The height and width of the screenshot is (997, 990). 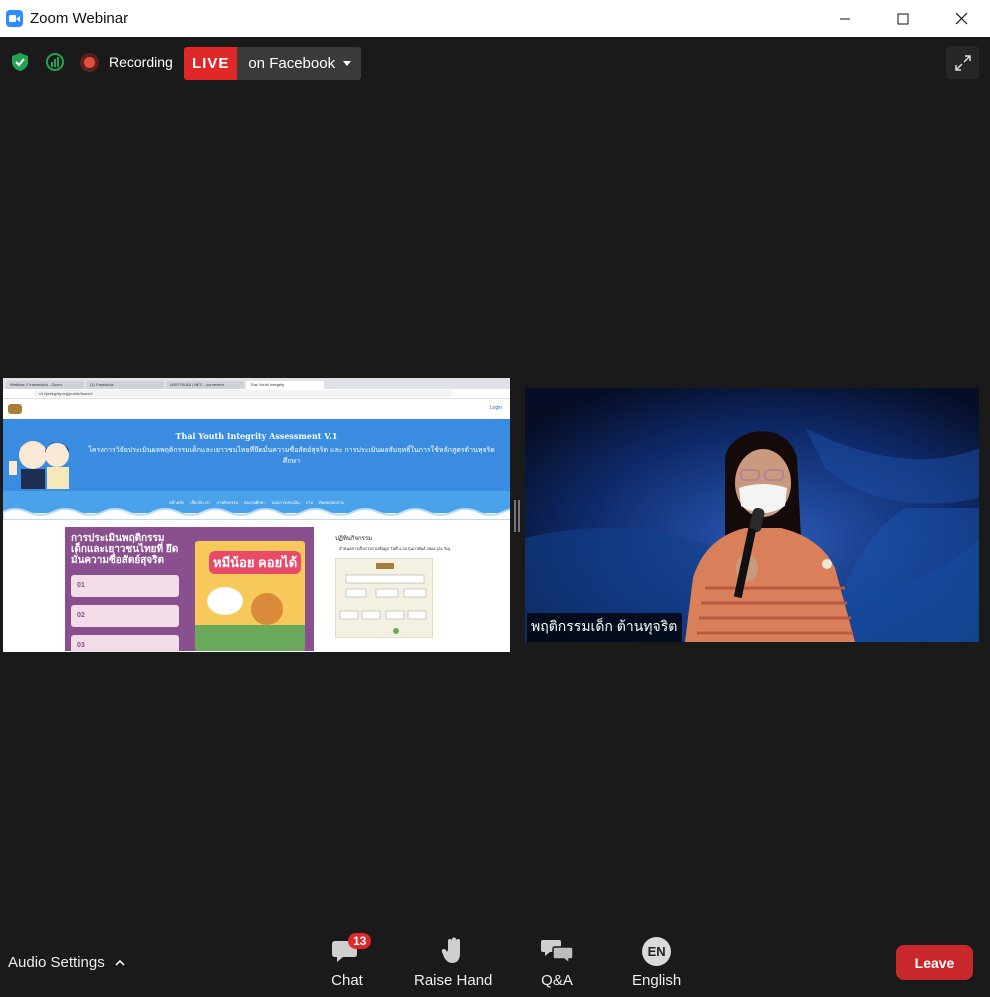 I want to click on raise-hand-icon, so click(x=451, y=950).